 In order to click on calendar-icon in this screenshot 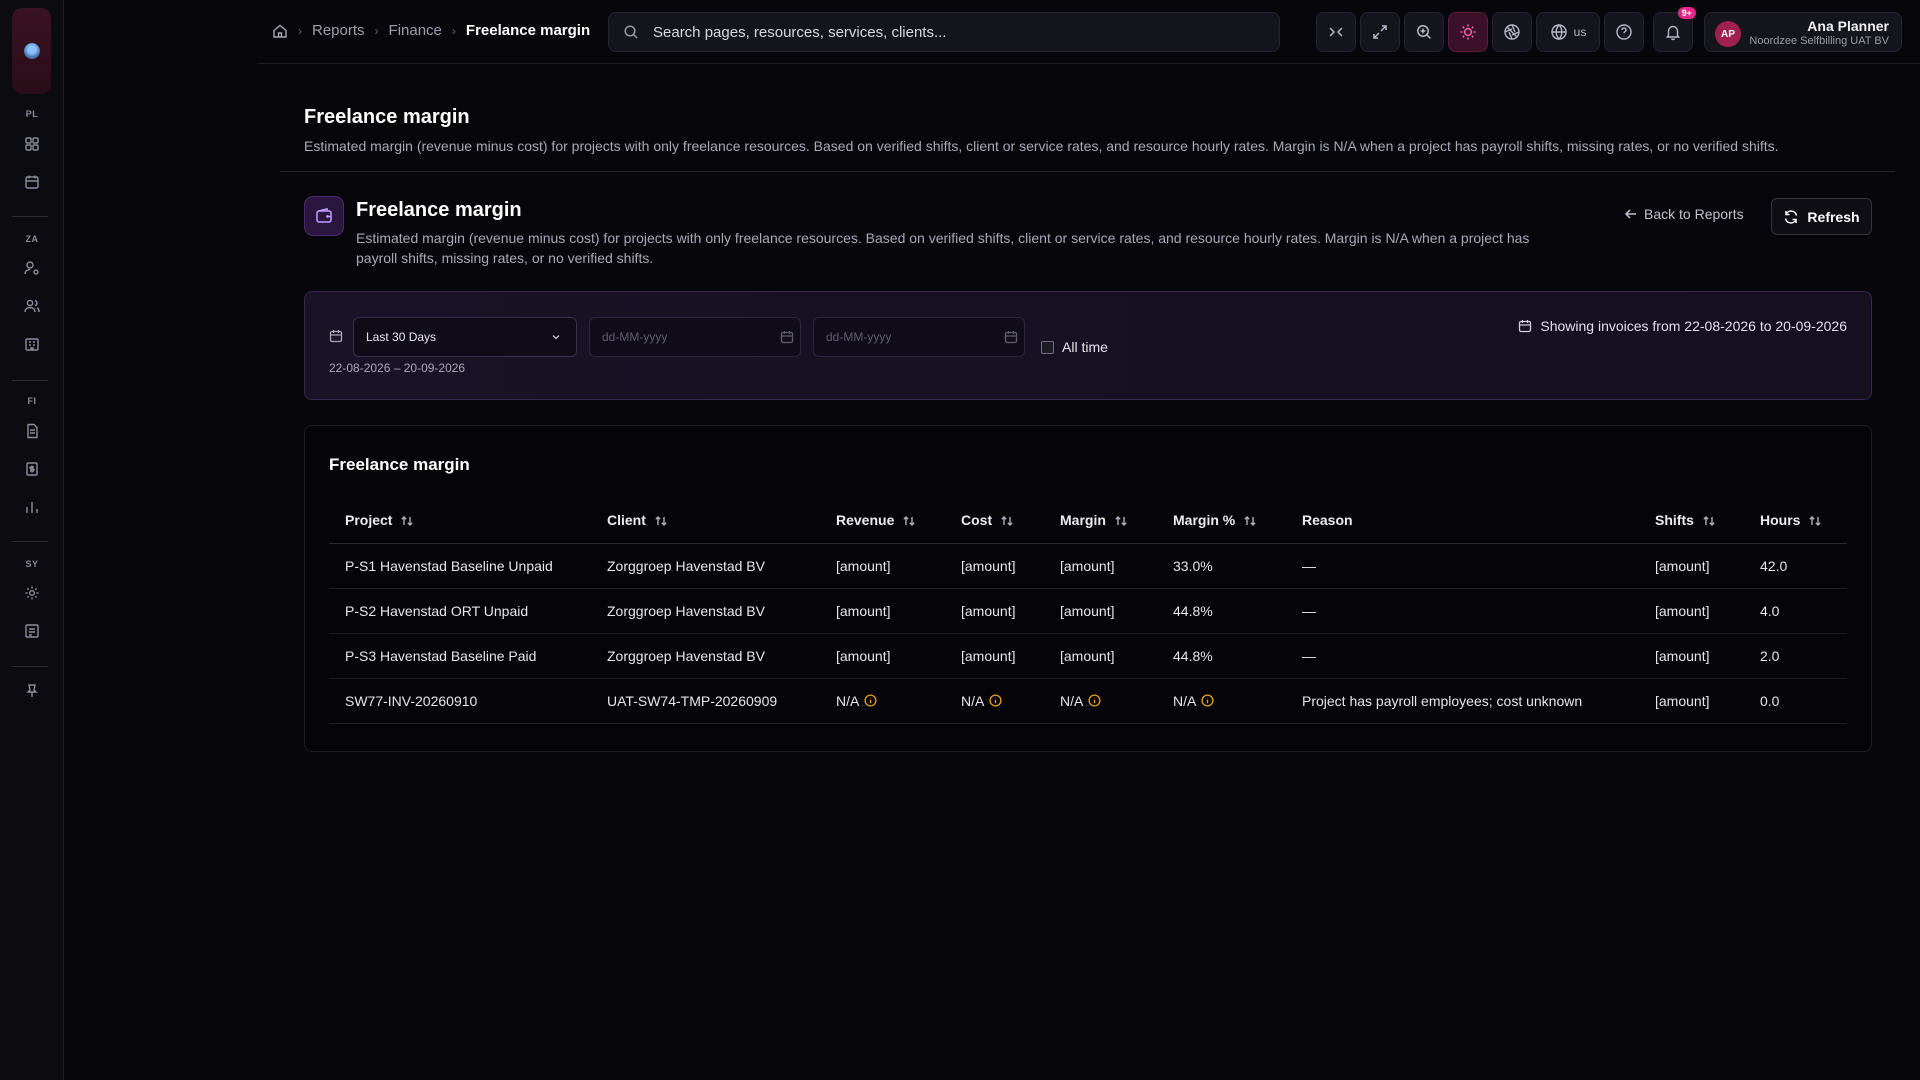, I will do `click(32, 182)`.